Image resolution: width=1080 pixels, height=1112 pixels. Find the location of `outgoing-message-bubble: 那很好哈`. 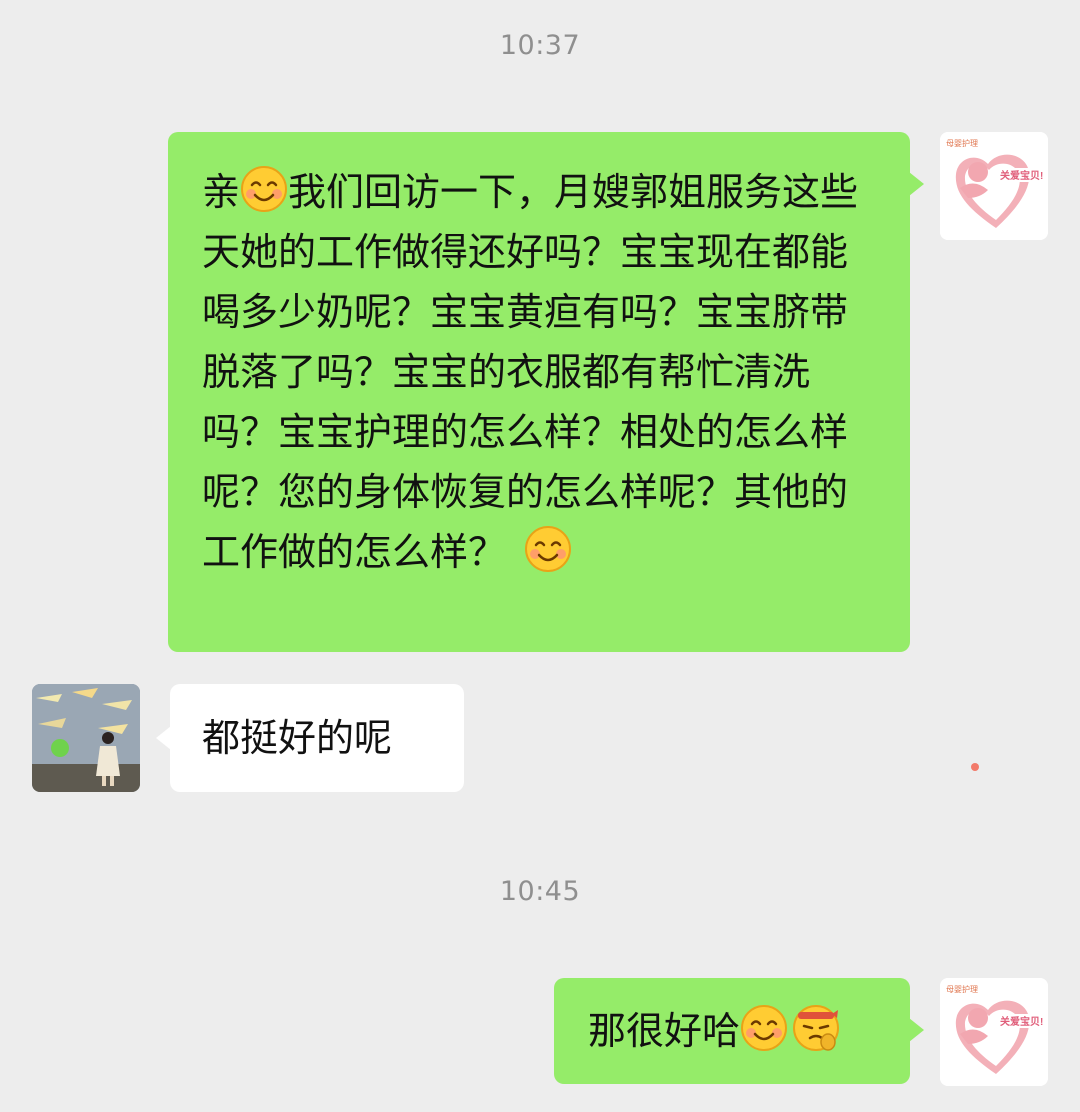

outgoing-message-bubble: 那很好哈 is located at coordinates (739, 1031).